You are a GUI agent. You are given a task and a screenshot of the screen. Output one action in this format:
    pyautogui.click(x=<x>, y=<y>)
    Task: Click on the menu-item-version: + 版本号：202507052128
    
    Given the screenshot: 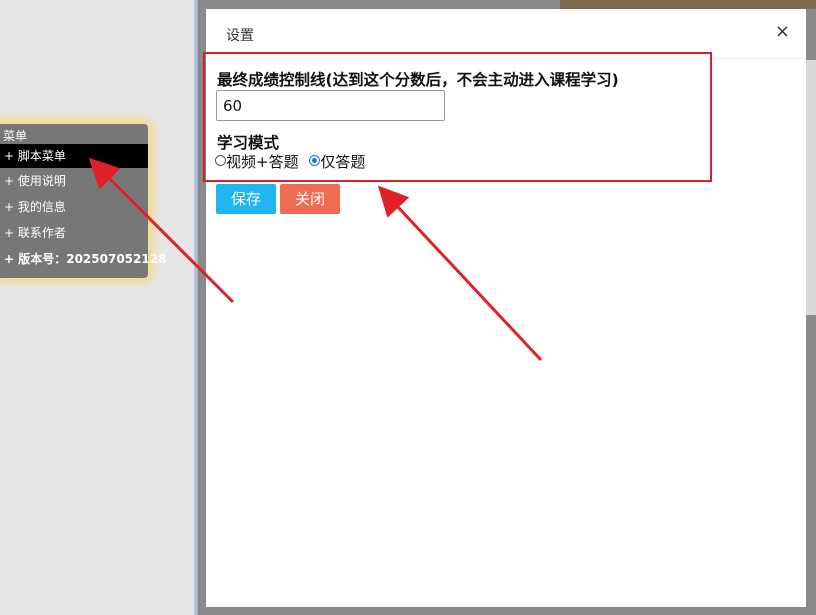 What is the action you would take?
    pyautogui.click(x=83, y=259)
    